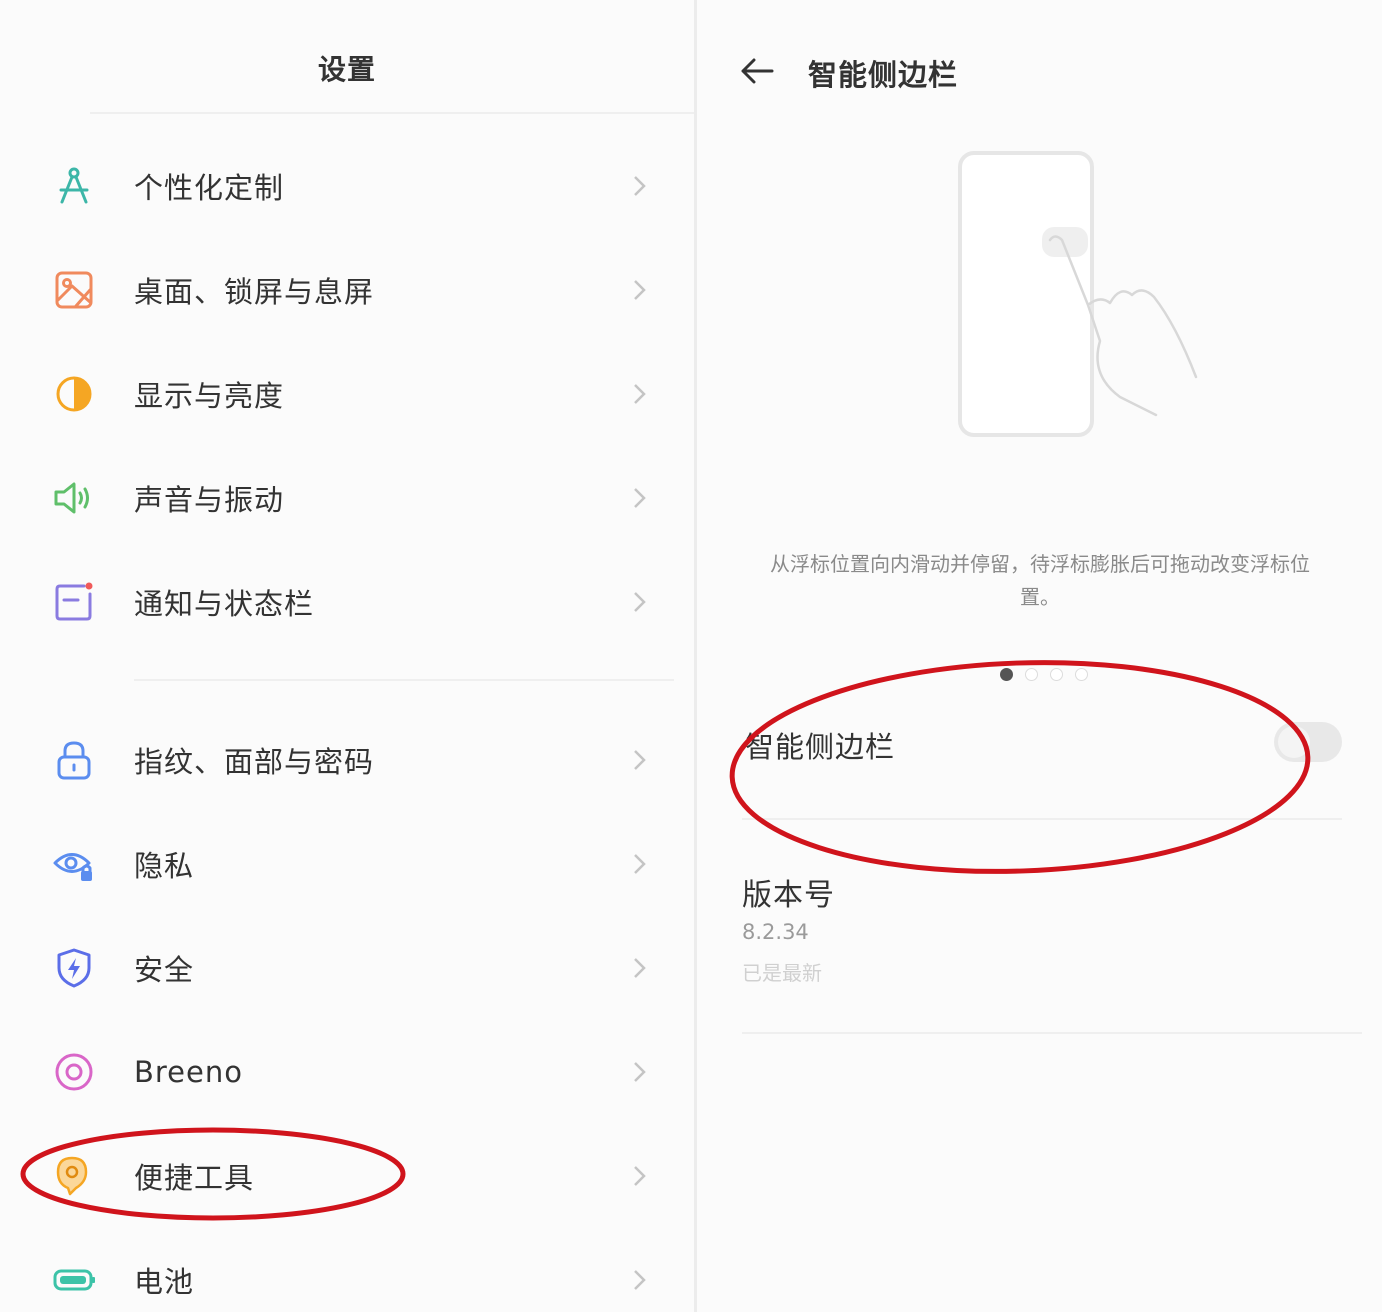 Image resolution: width=1382 pixels, height=1312 pixels. What do you see at coordinates (1040, 580) in the screenshot?
I see `gesture-description: 从浮标位置向内滑动并停留，待浮标膨胀后可拖动改变浮标位置。` at bounding box center [1040, 580].